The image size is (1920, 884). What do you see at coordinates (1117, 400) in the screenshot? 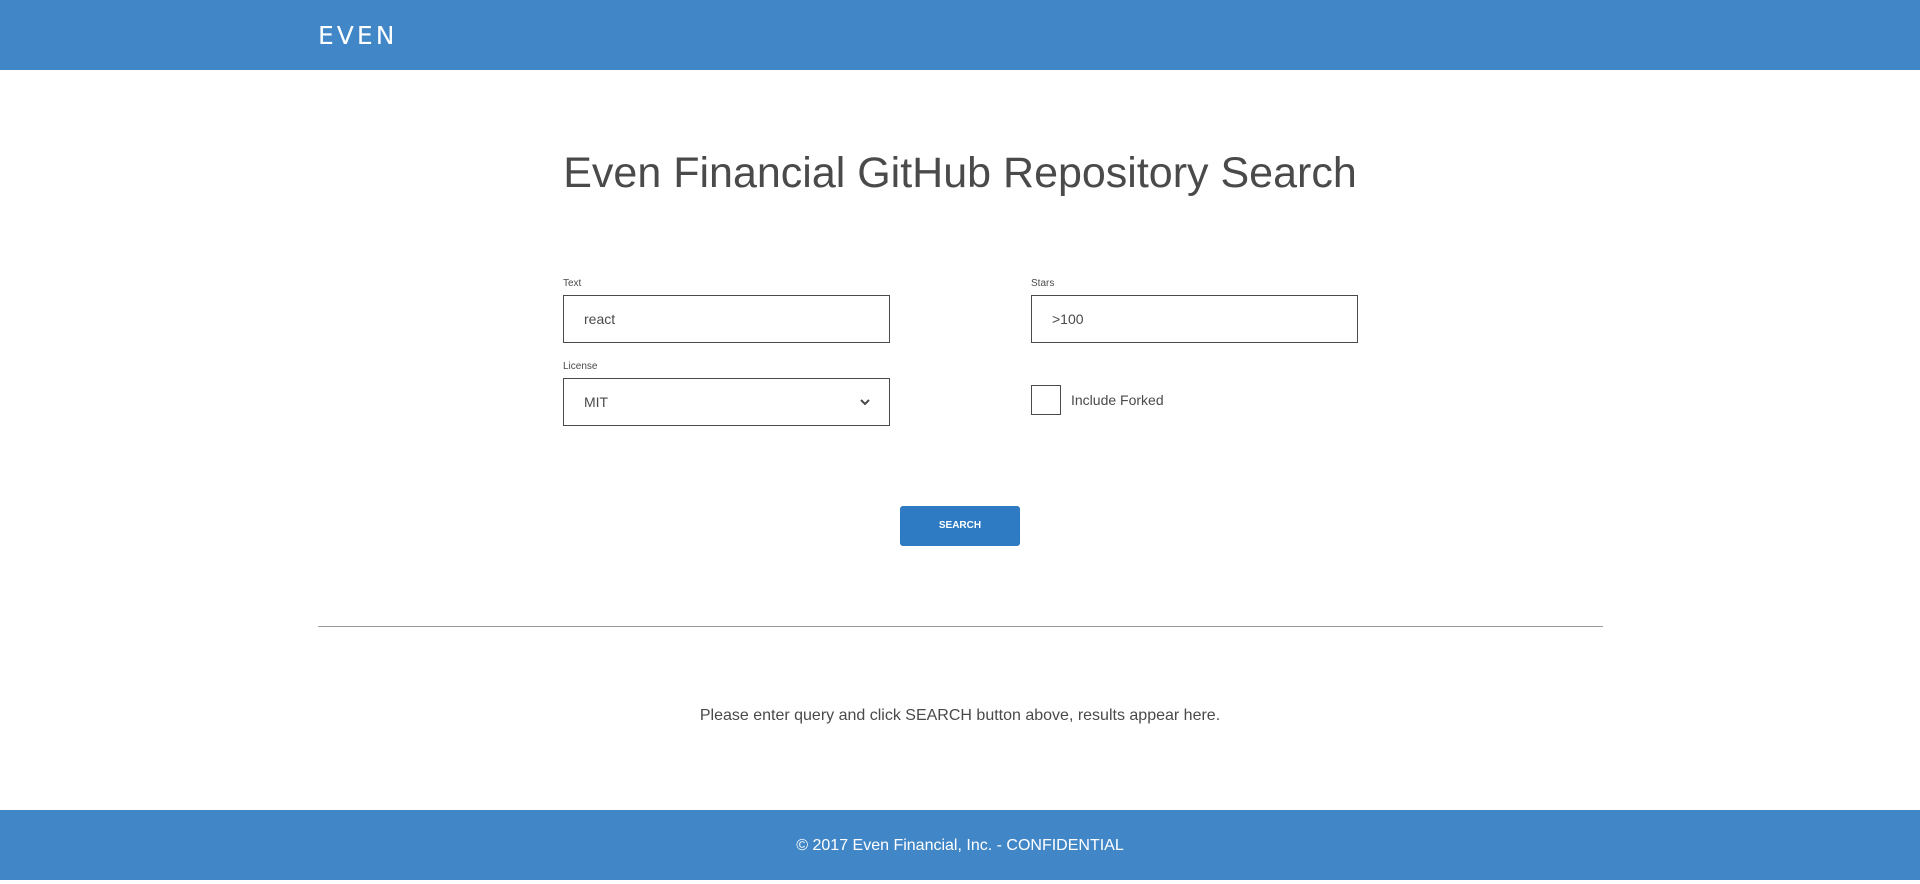
I see `include-forked-label: Include Forked` at bounding box center [1117, 400].